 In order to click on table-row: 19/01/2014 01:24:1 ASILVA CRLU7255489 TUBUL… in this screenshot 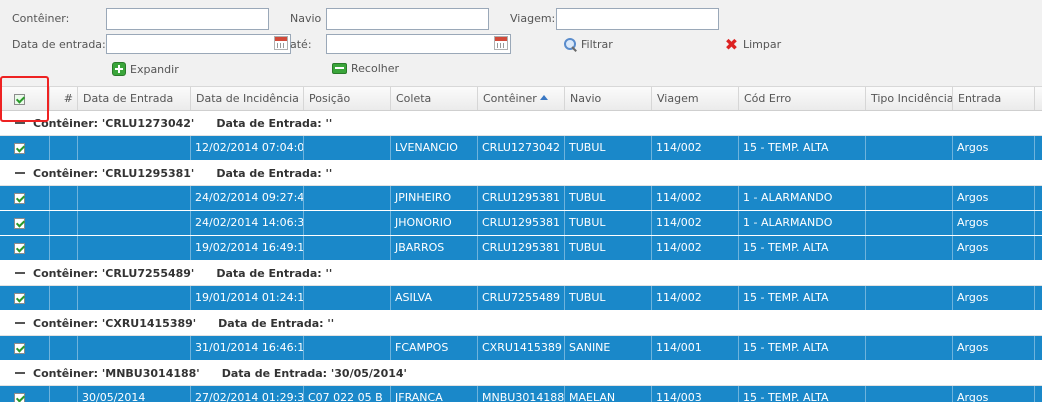, I will do `click(521, 298)`.